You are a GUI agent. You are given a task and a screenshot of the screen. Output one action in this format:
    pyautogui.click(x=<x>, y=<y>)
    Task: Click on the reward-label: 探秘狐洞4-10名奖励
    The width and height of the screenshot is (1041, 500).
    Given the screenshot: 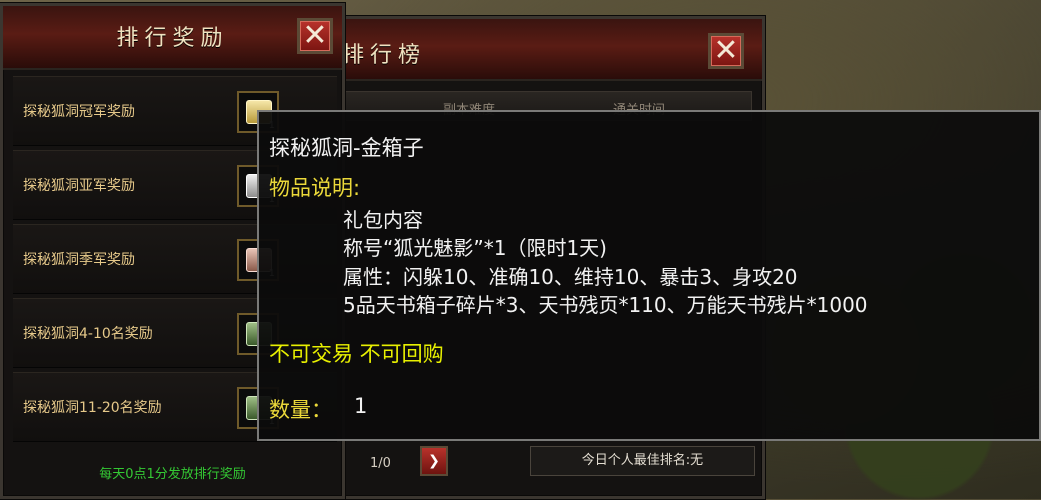 What is the action you would take?
    pyautogui.click(x=88, y=334)
    